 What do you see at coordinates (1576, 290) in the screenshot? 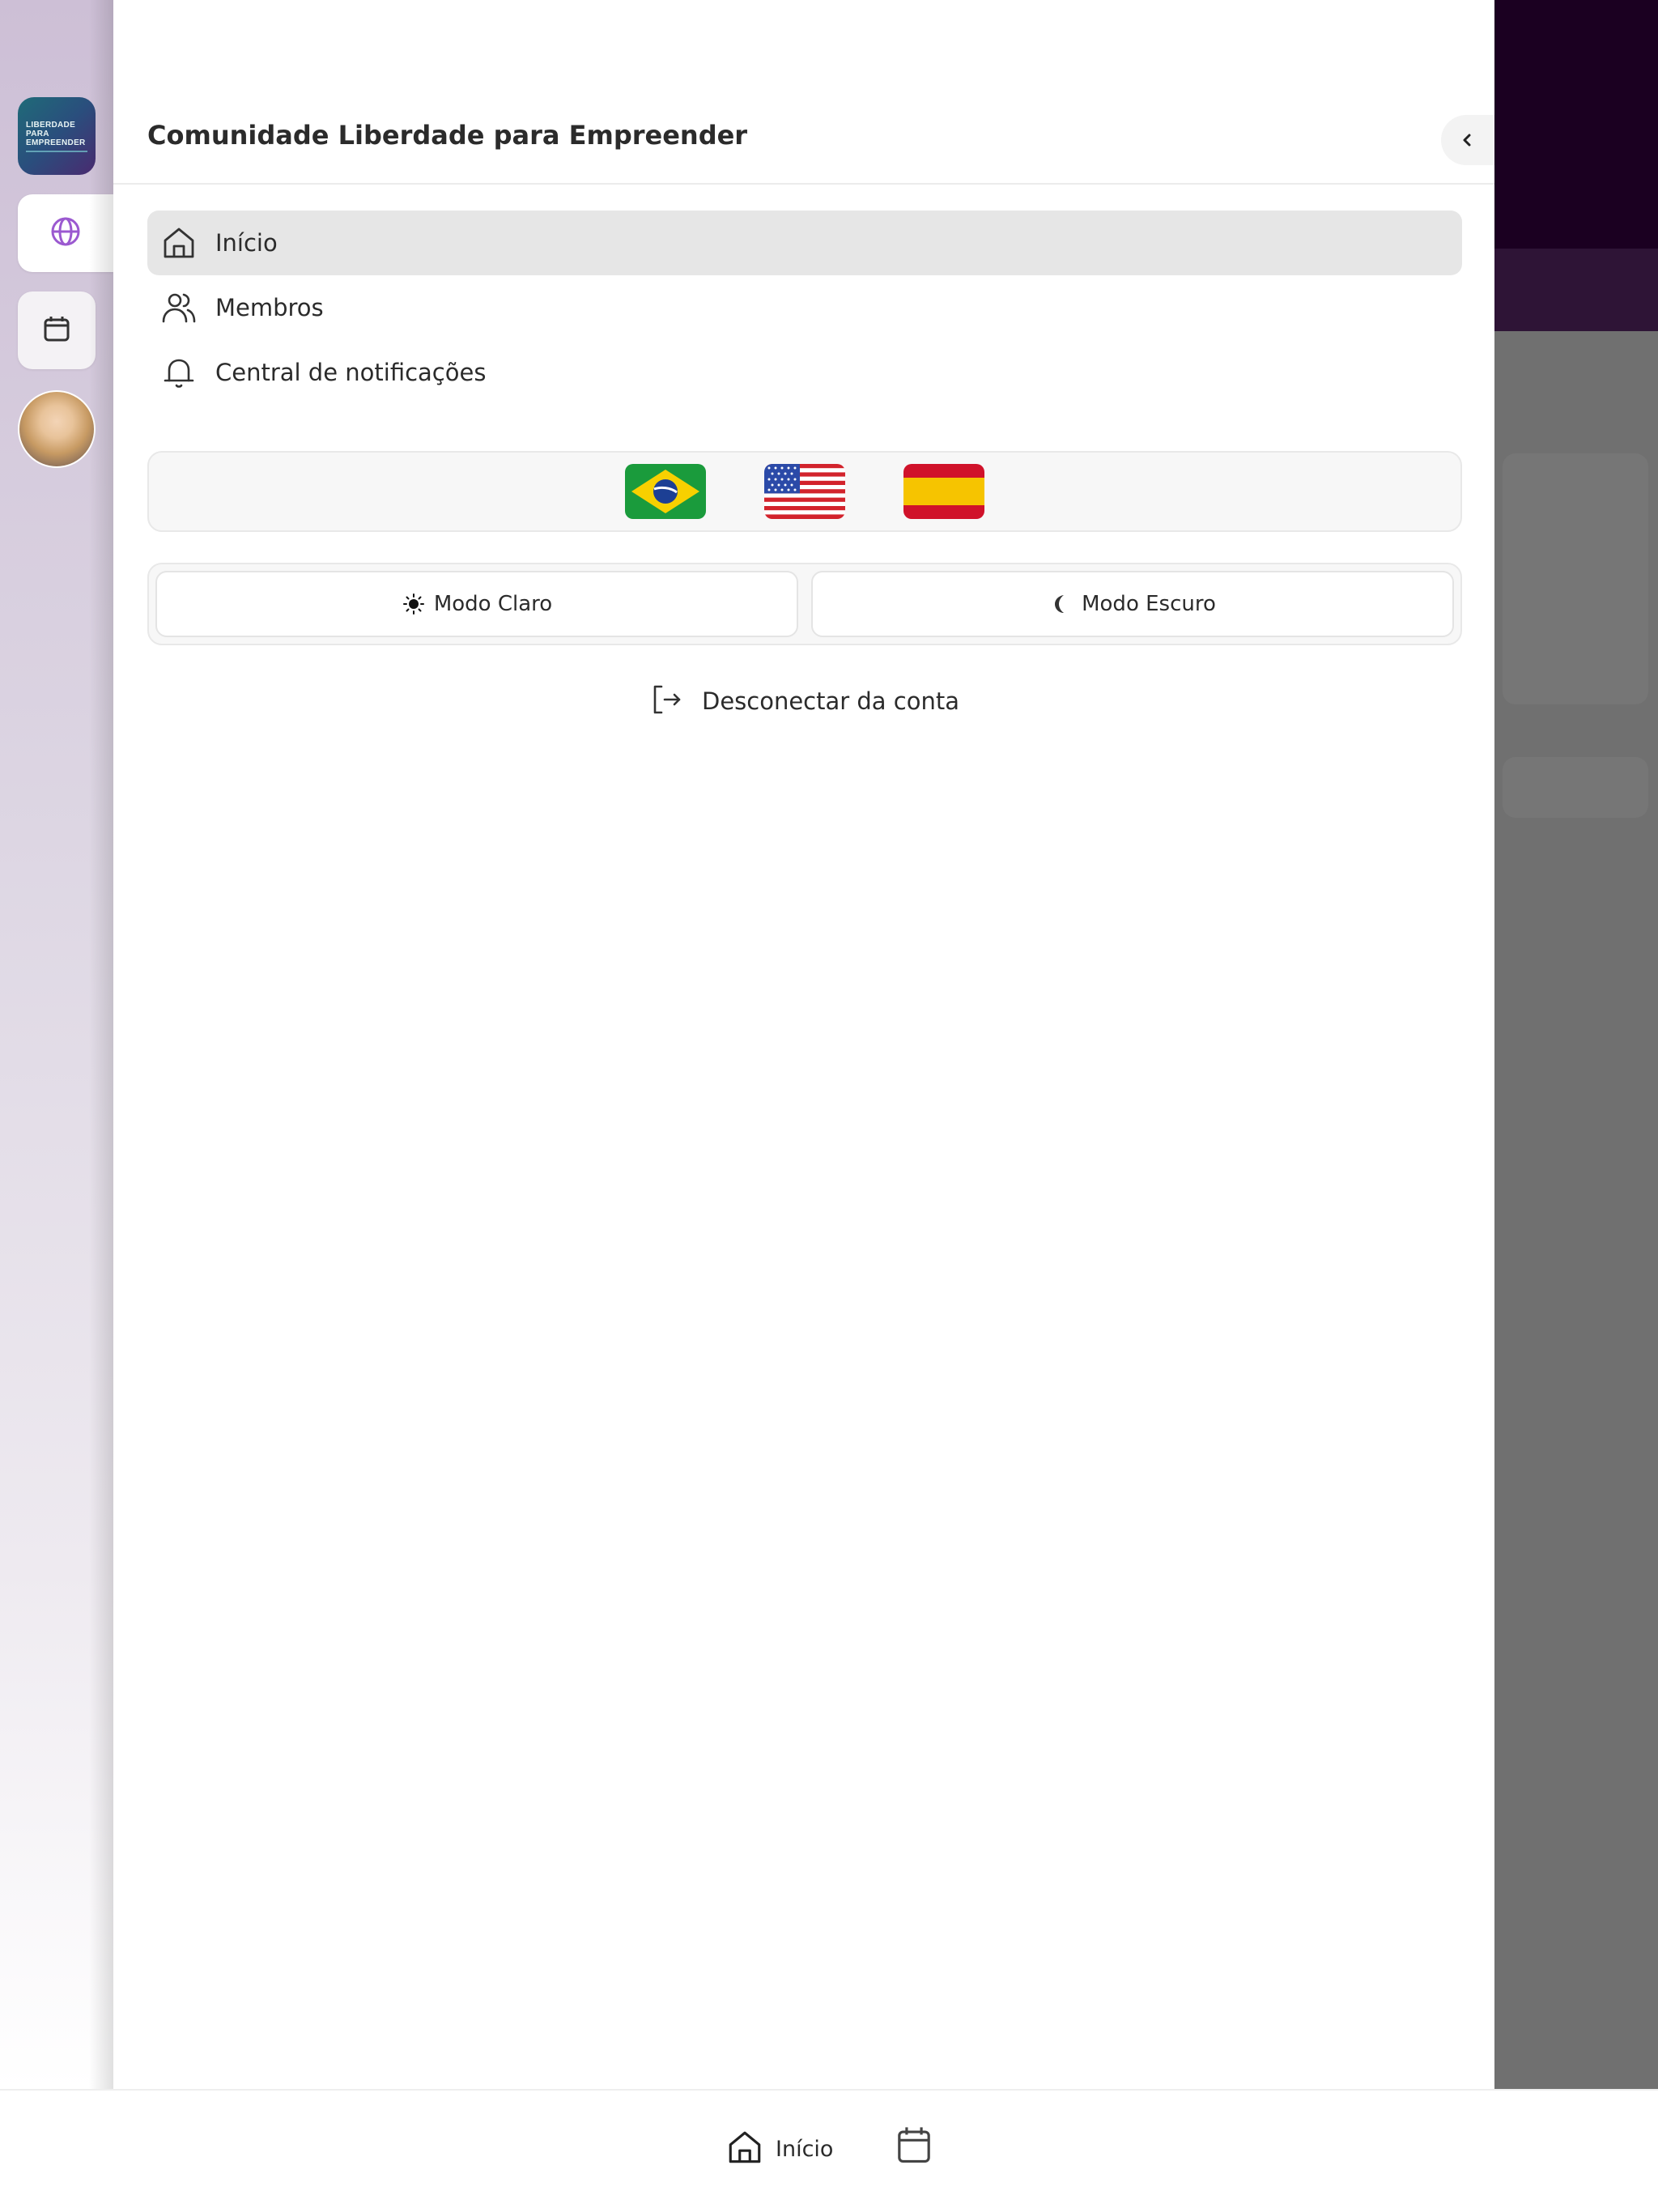
I see `background-subheader` at bounding box center [1576, 290].